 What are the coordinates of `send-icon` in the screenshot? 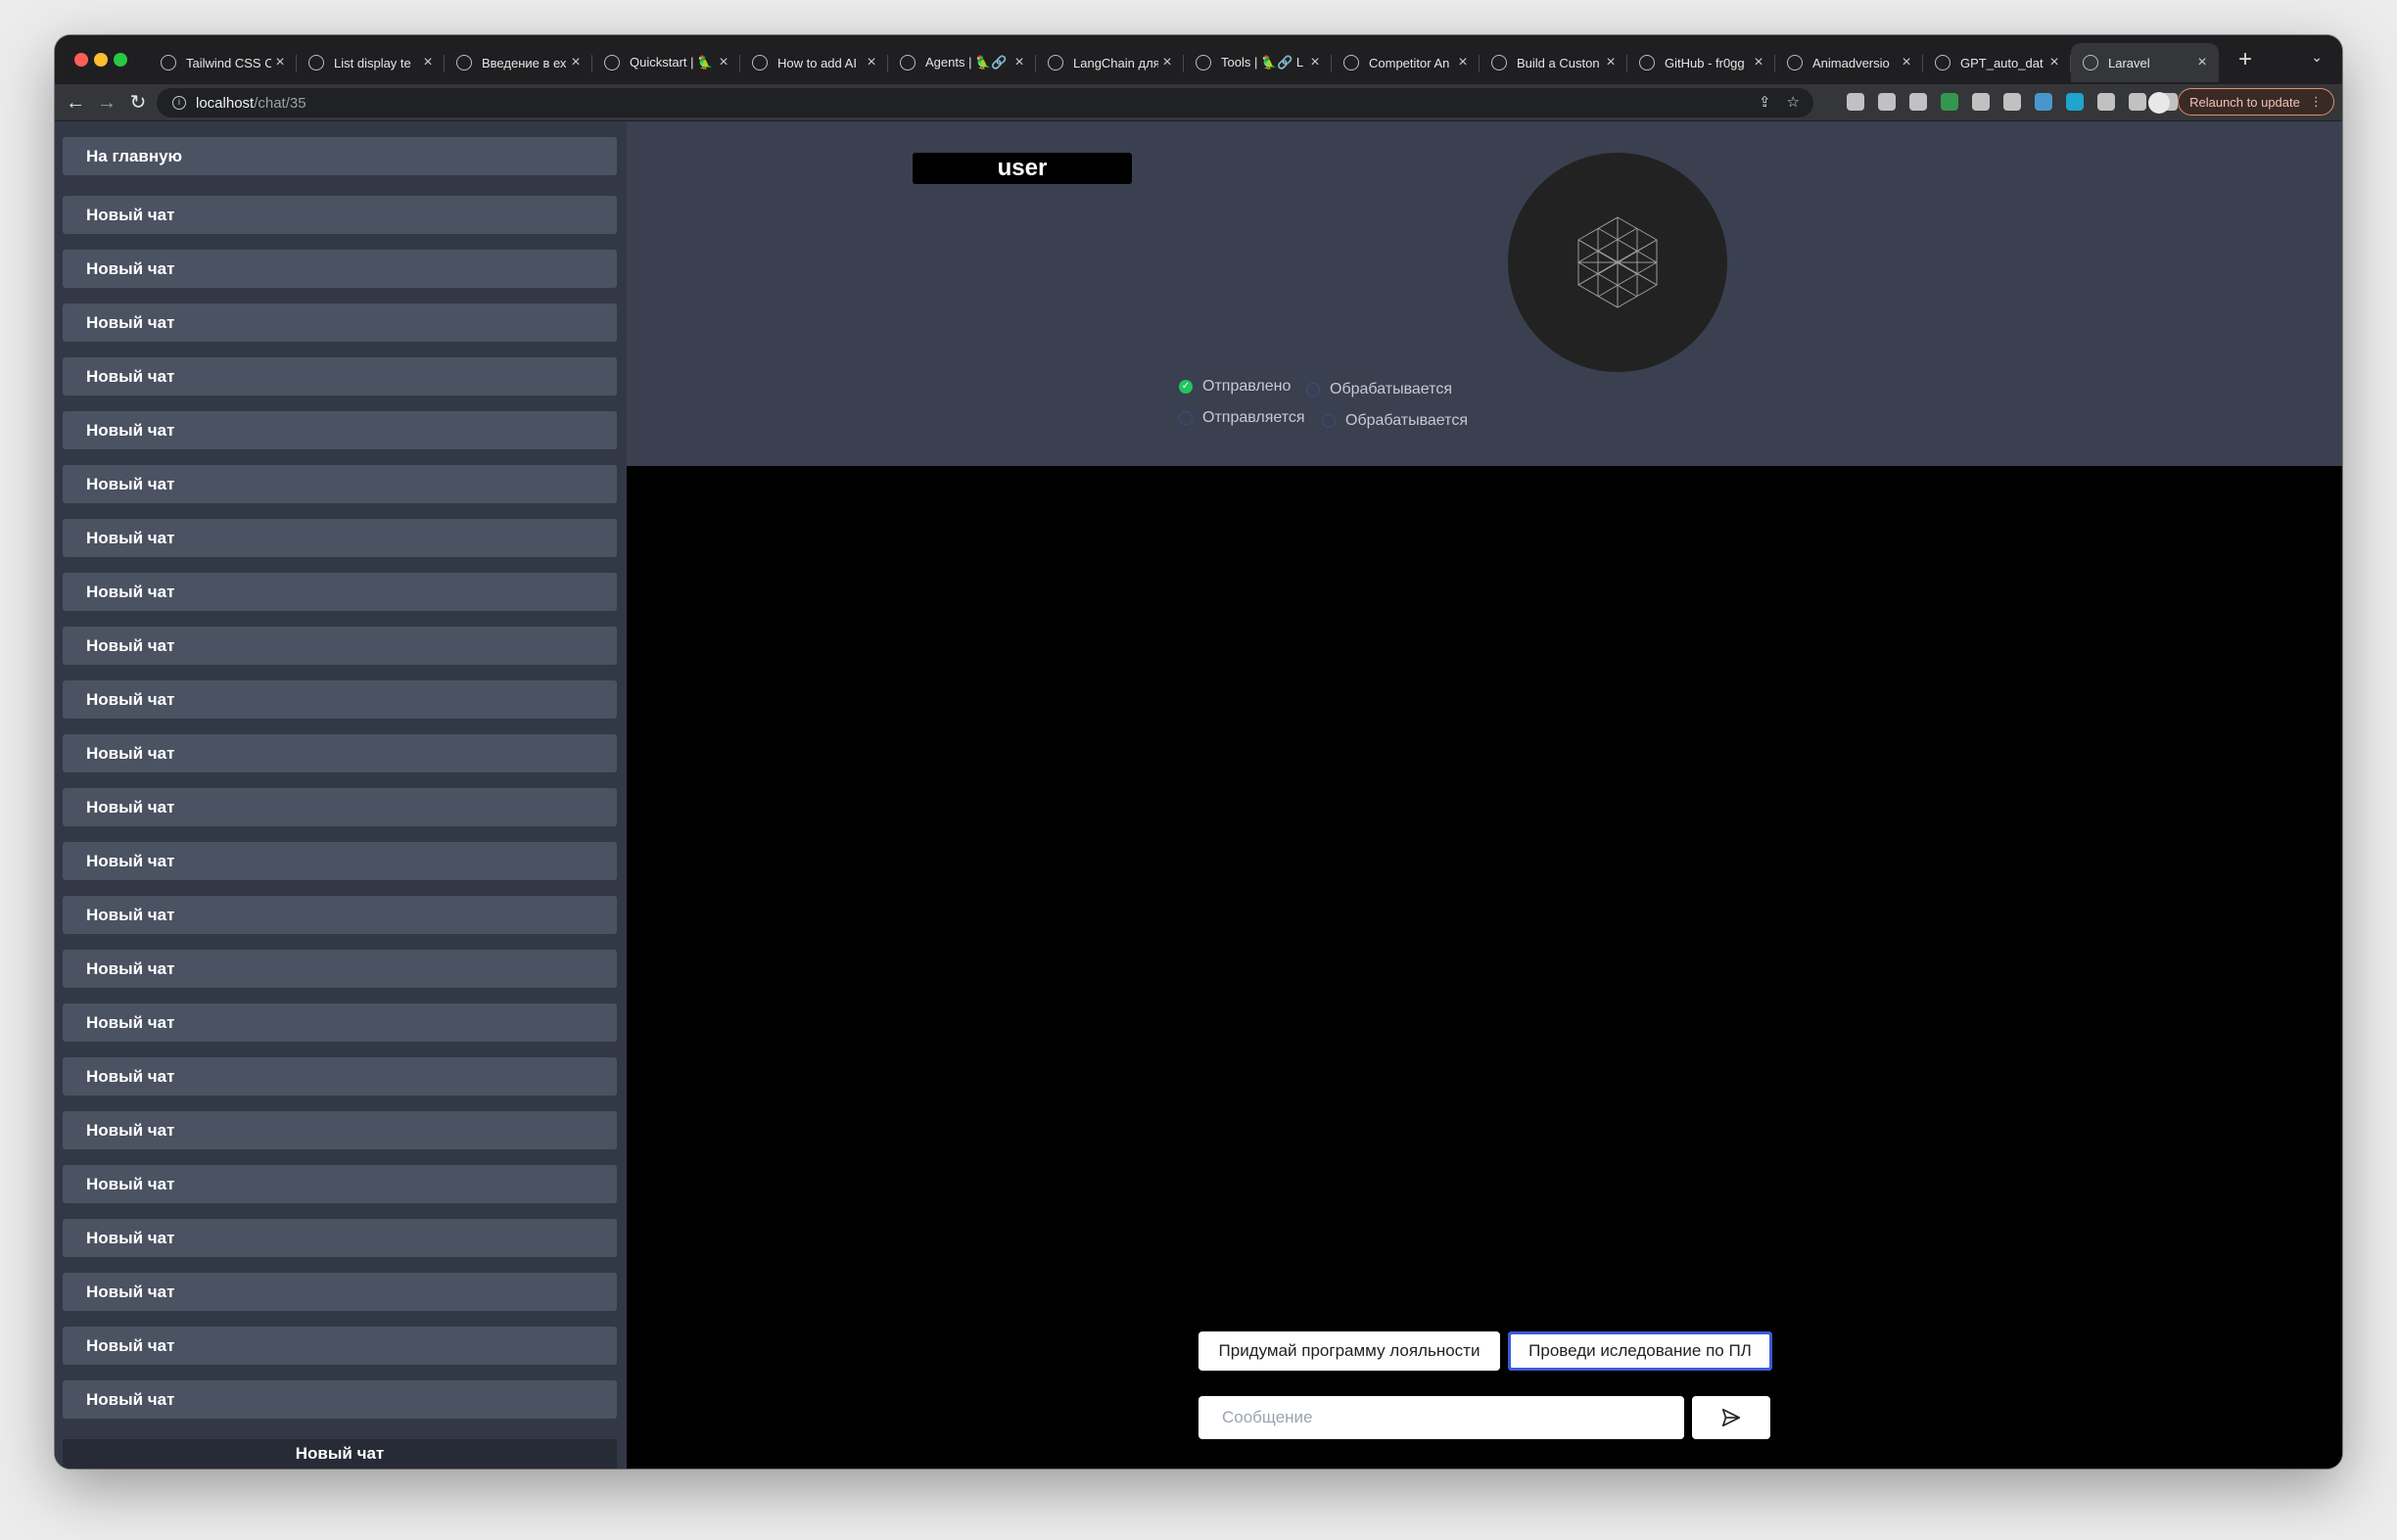 It's located at (1731, 1417).